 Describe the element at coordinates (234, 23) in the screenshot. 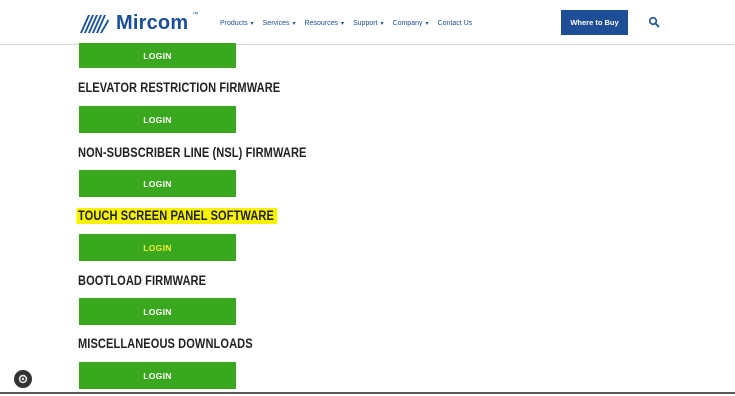

I see `nav-item-label: Products` at that location.